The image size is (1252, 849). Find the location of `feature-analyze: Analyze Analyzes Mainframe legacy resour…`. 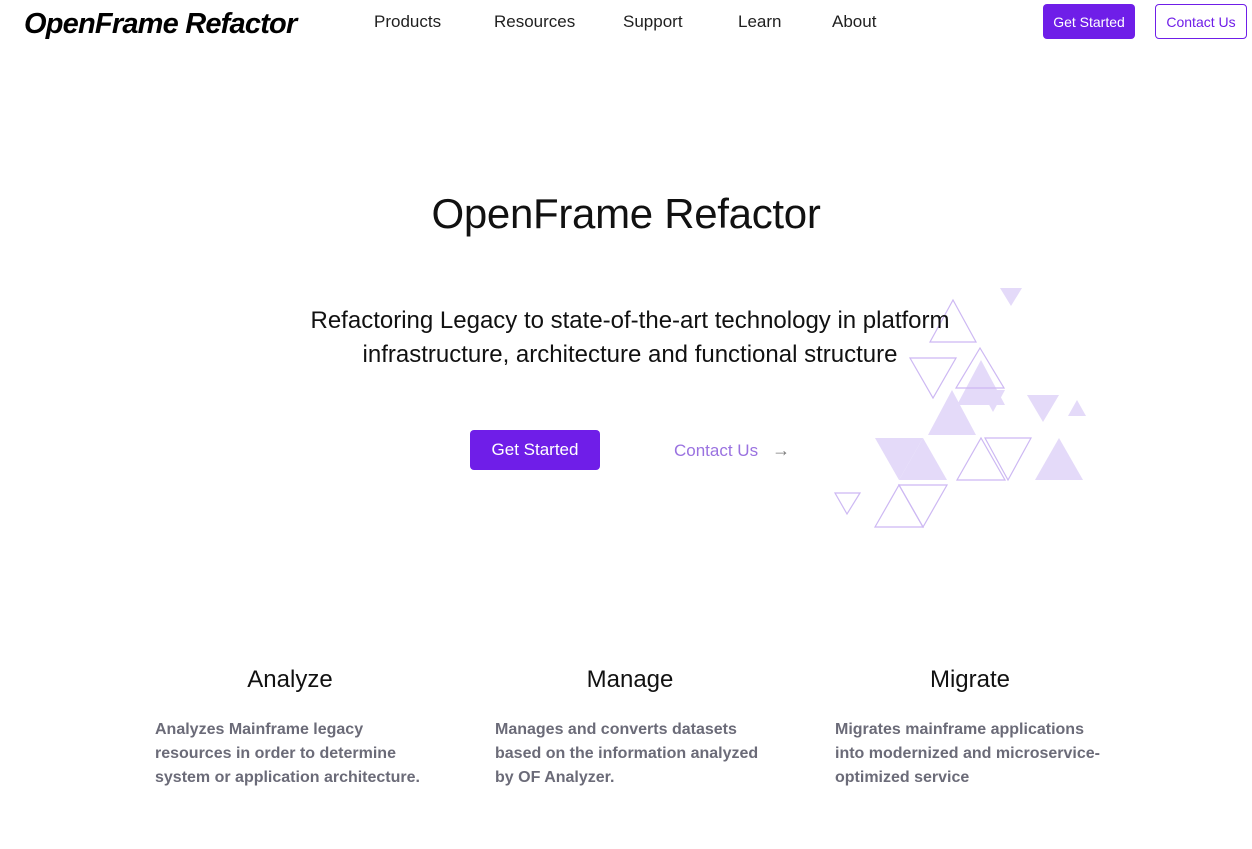

feature-analyze: Analyze Analyzes Mainframe legacy resour… is located at coordinates (290, 728).